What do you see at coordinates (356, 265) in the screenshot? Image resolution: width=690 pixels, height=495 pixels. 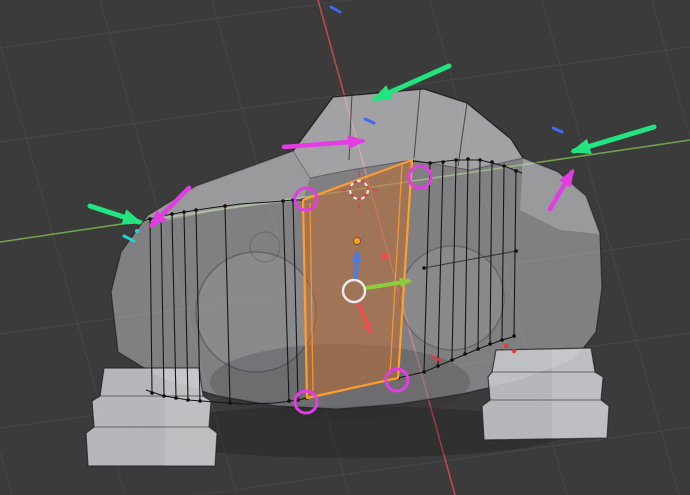 I see `gizmo-z-axis-arrow` at bounding box center [356, 265].